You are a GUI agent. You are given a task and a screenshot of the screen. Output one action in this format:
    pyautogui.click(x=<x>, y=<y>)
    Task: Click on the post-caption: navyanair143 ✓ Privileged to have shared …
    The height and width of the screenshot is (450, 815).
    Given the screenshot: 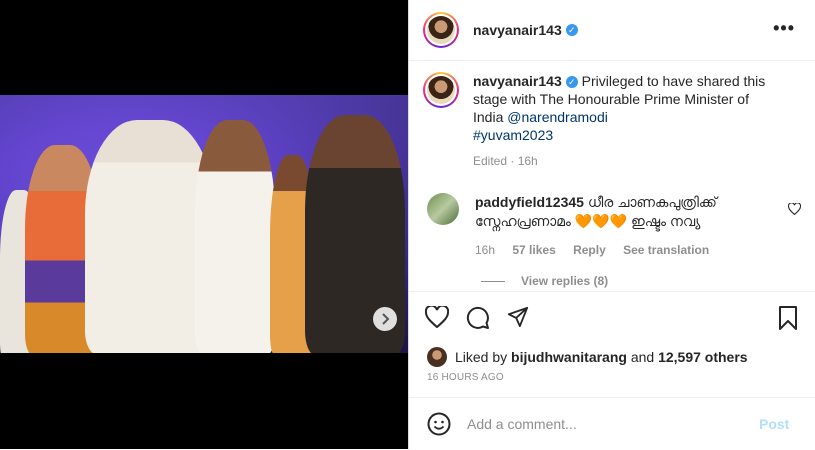 What is the action you would take?
    pyautogui.click(x=613, y=121)
    